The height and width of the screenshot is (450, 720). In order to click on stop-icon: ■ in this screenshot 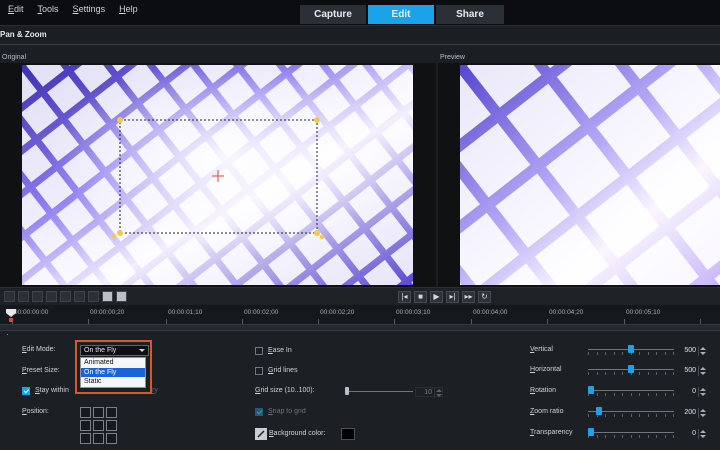, I will do `click(420, 297)`.